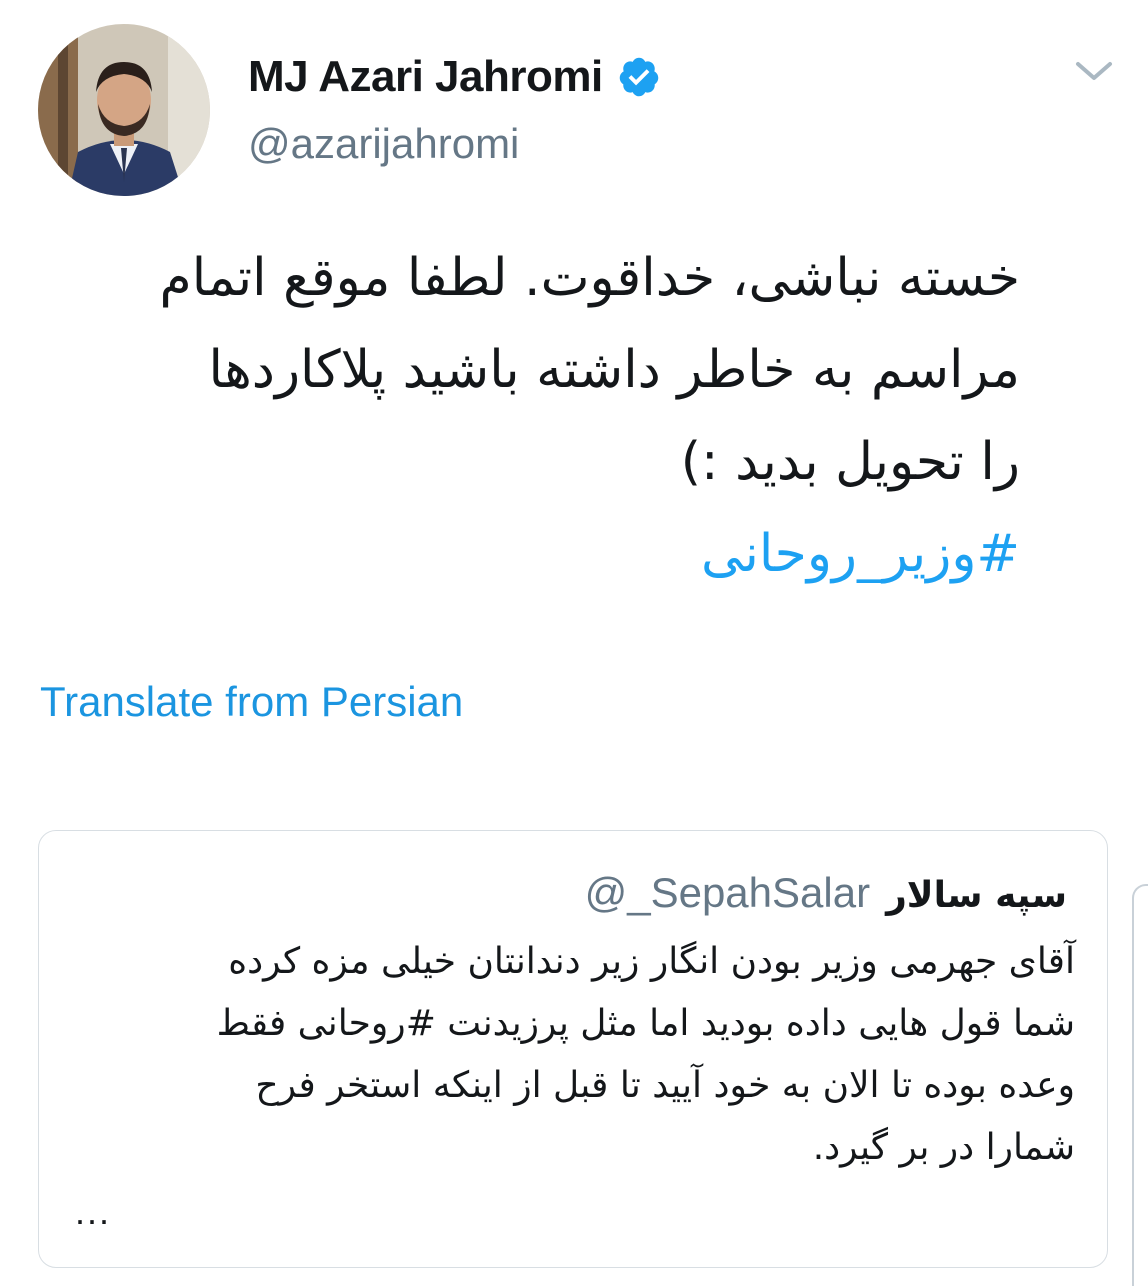  What do you see at coordinates (1140, 1085) in the screenshot?
I see `next-card-edge` at bounding box center [1140, 1085].